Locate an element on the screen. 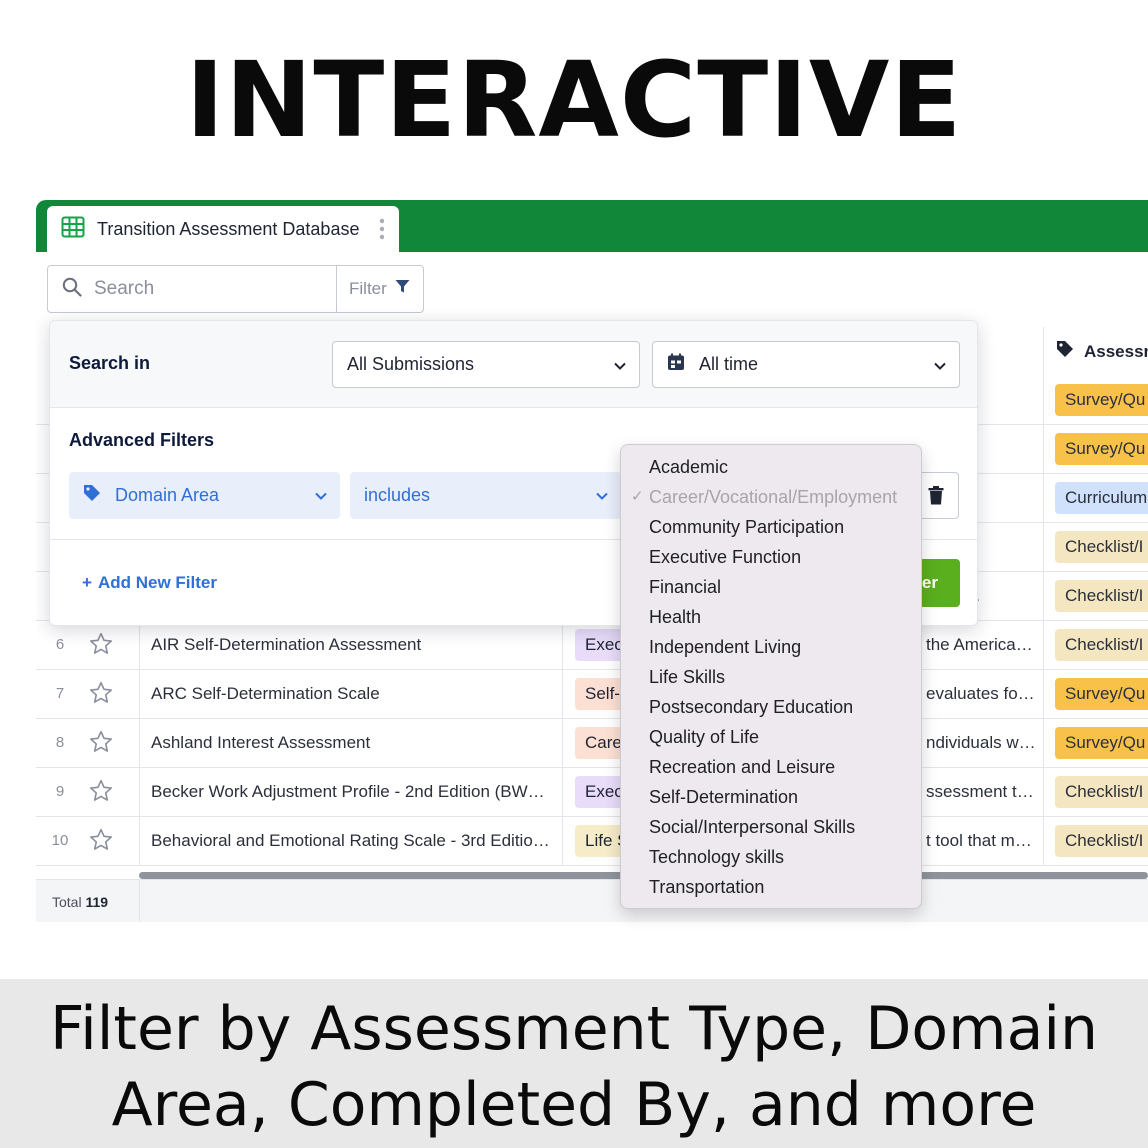 The height and width of the screenshot is (1148, 1148). filter-label: Filter is located at coordinates (368, 288).